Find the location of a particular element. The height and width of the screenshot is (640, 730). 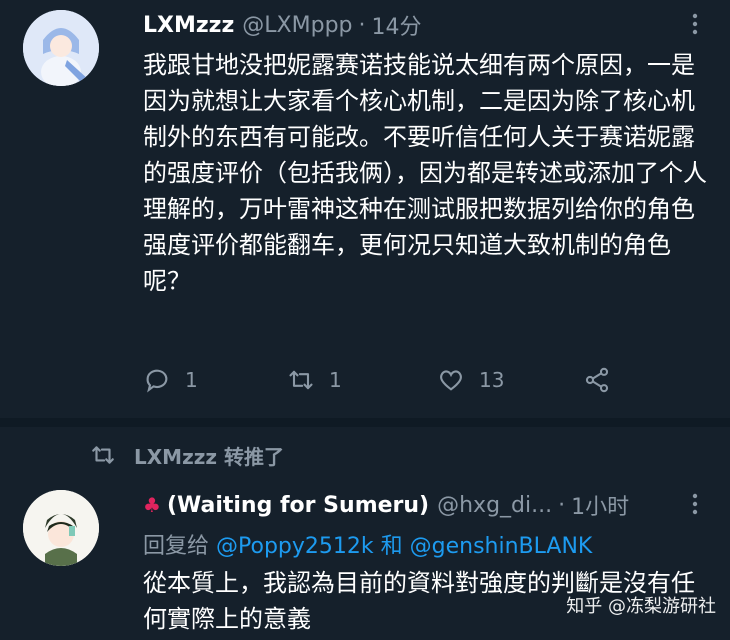

like-icon is located at coordinates (451, 380).